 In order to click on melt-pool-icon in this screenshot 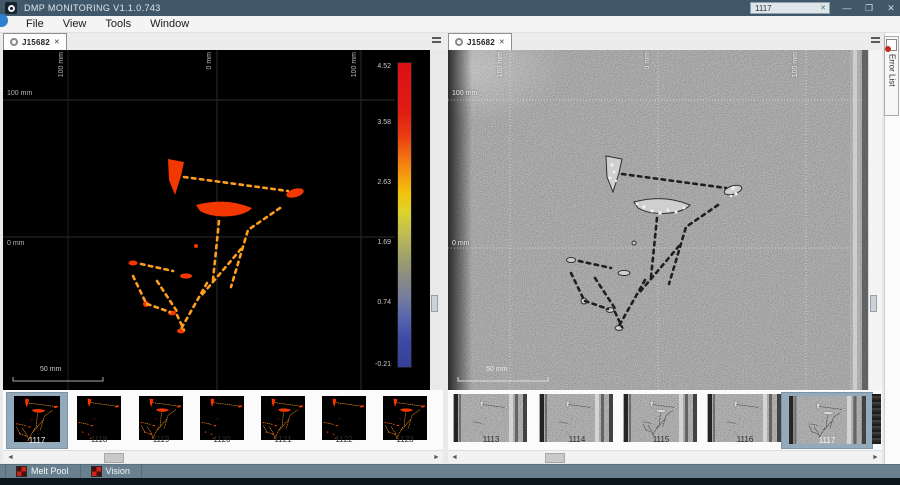, I will do `click(21, 471)`.